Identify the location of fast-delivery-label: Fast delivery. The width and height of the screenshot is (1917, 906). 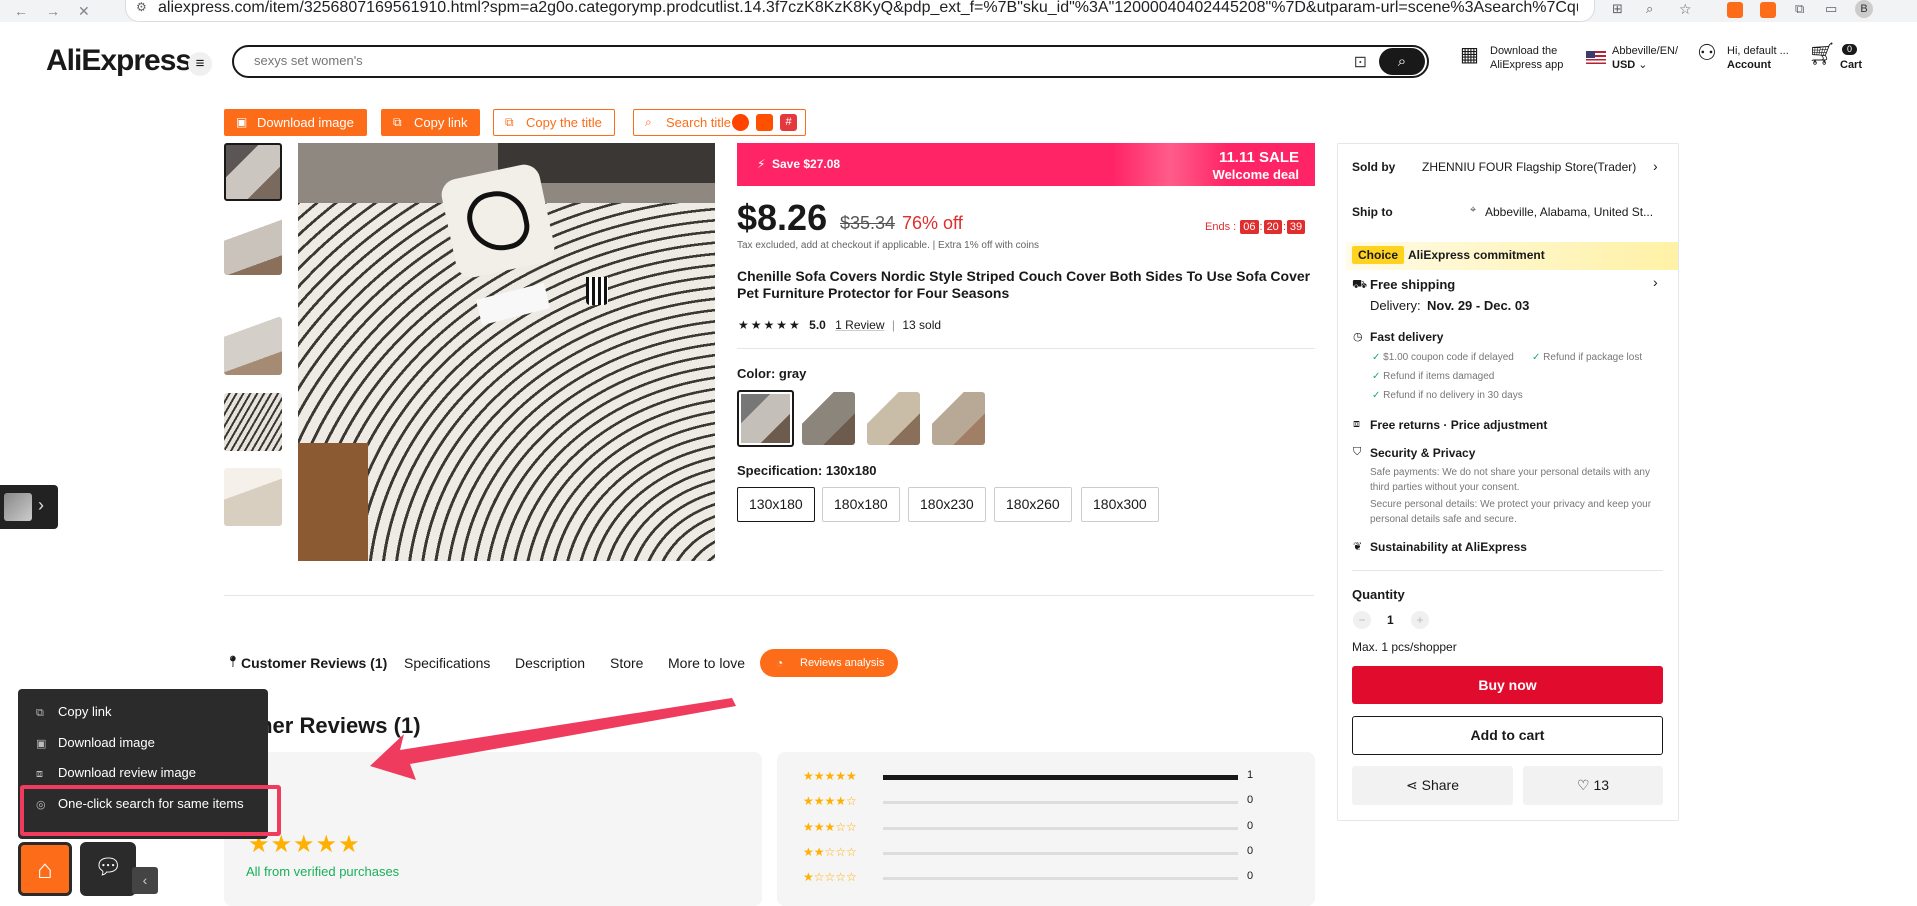
(1407, 337).